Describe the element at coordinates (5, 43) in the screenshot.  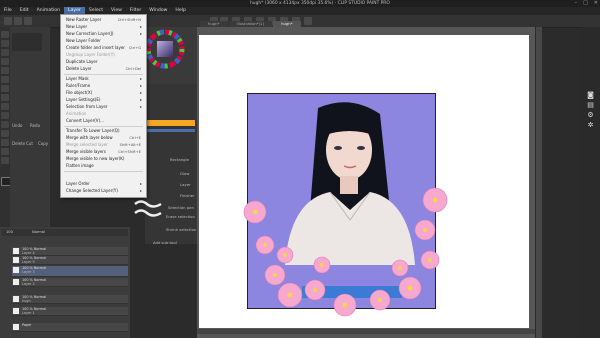
I see `move-tool-icon` at that location.